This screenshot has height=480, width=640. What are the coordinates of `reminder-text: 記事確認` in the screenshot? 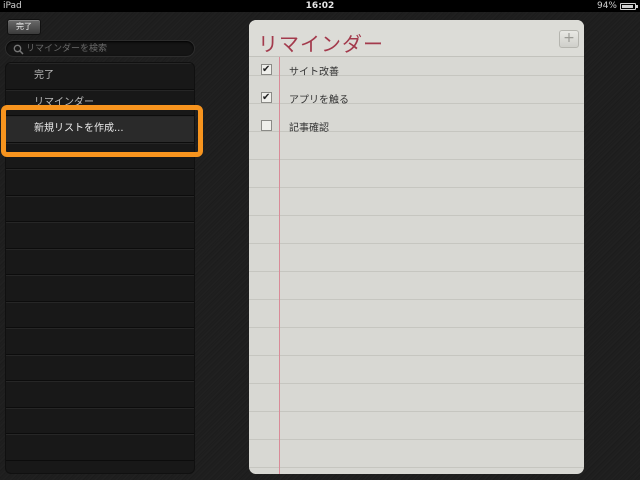 It's located at (309, 126).